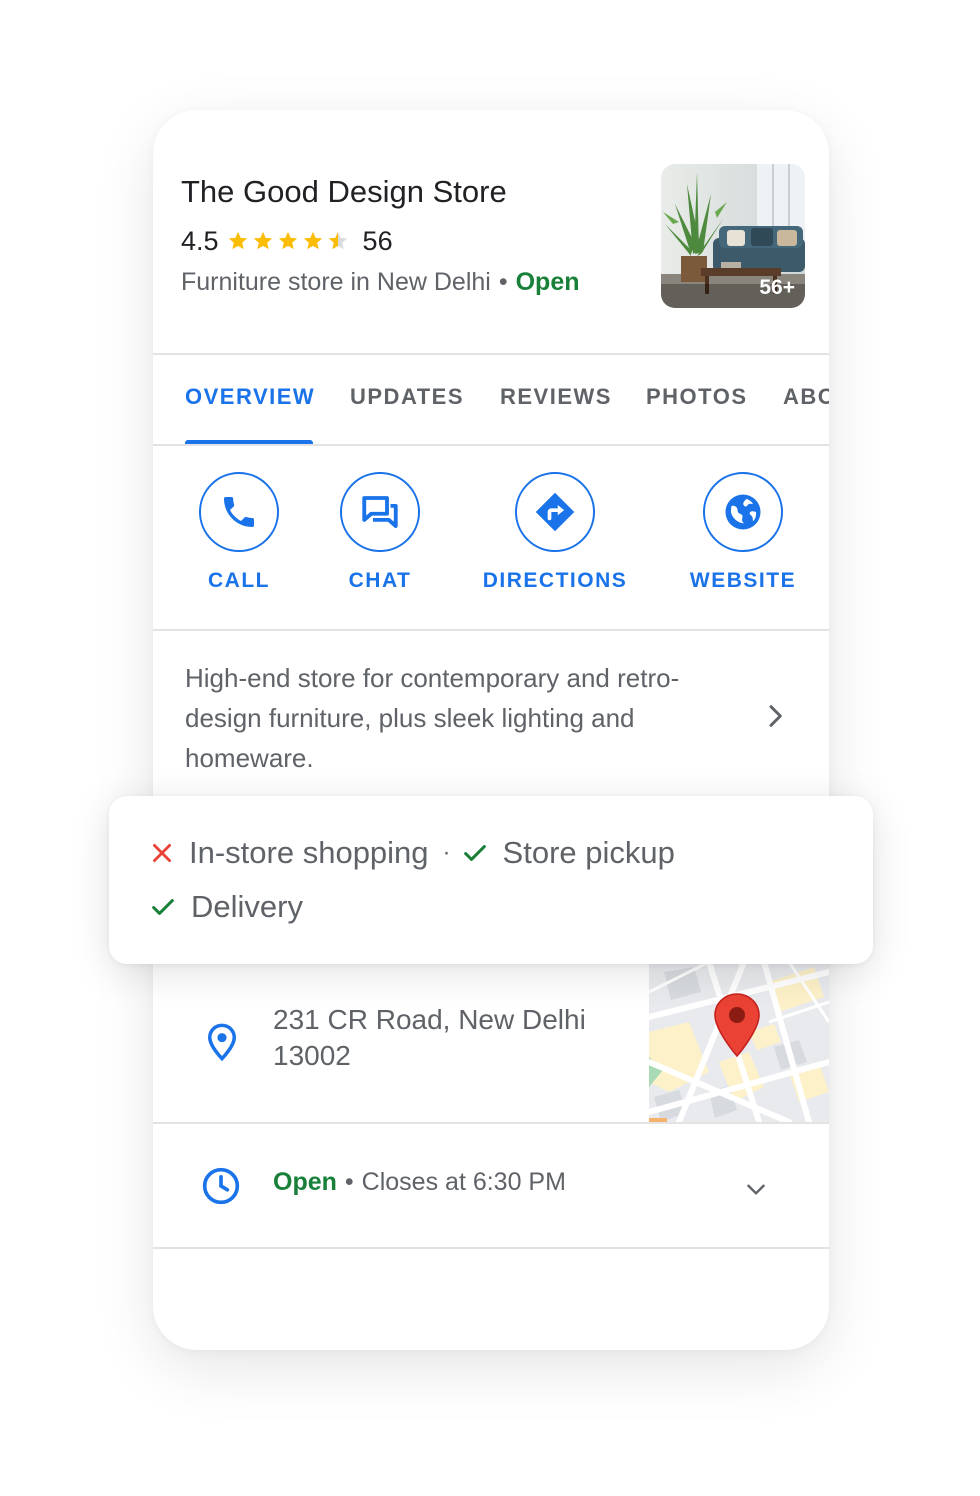 The width and height of the screenshot is (980, 1496). Describe the element at coordinates (239, 580) in the screenshot. I see `call-label: CALL` at that location.